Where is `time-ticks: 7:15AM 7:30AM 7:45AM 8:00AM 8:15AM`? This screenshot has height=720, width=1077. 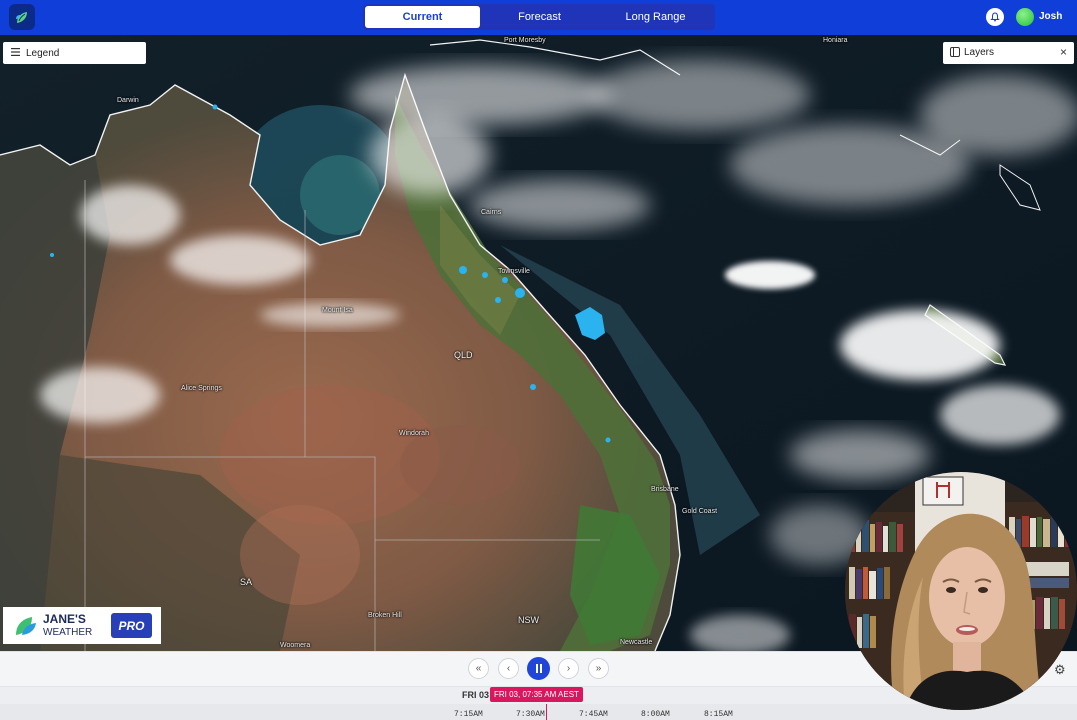 time-ticks: 7:15AM 7:30AM 7:45AM 8:00AM 8:15AM is located at coordinates (538, 712).